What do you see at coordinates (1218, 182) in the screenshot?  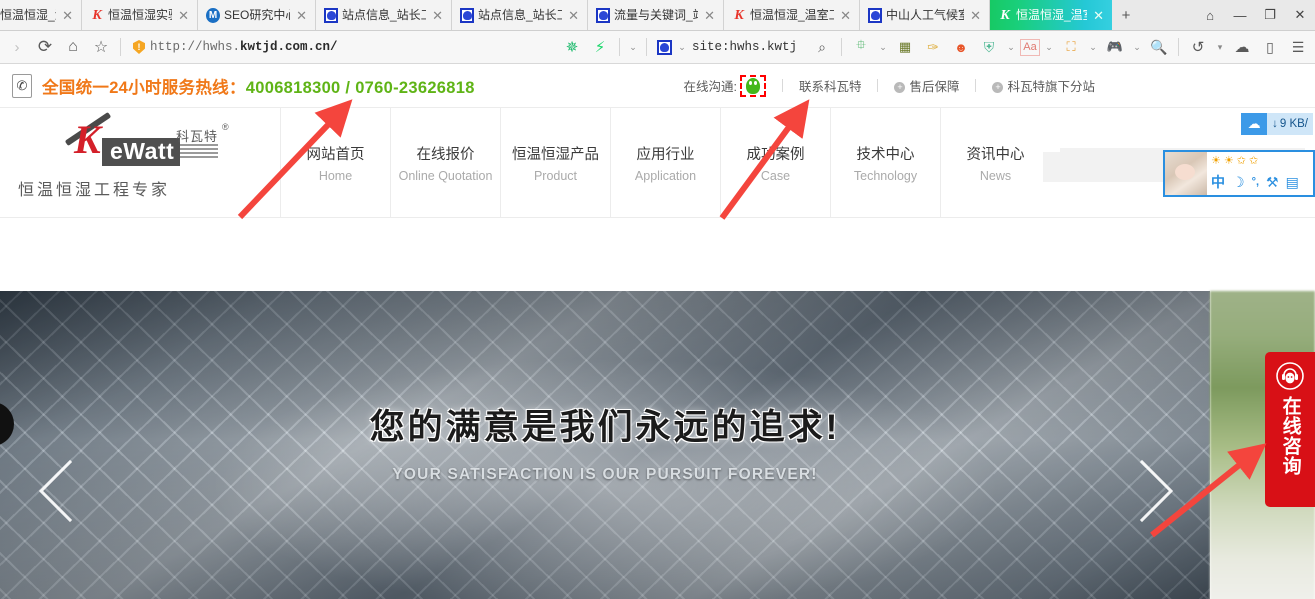 I see `ime-mode-chinese-icon: 中` at bounding box center [1218, 182].